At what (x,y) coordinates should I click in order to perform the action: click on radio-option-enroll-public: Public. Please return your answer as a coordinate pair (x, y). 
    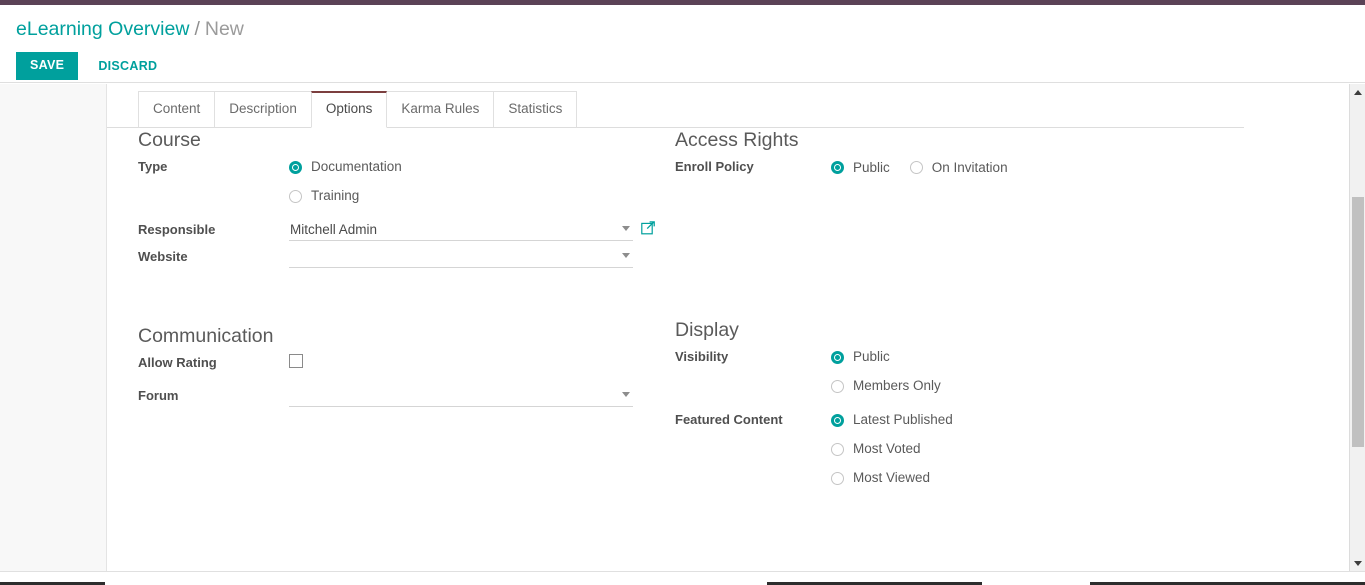
    Looking at the image, I should click on (860, 167).